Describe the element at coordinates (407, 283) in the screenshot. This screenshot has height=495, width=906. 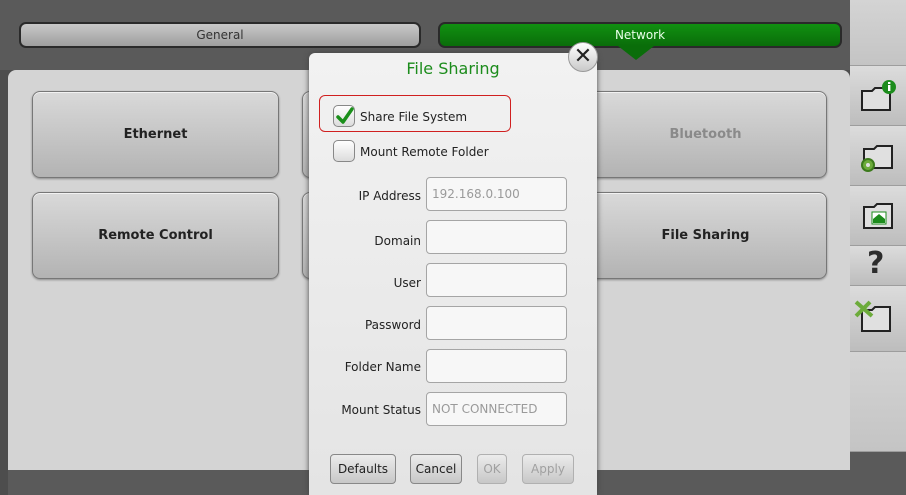
I see `user-label: User` at that location.